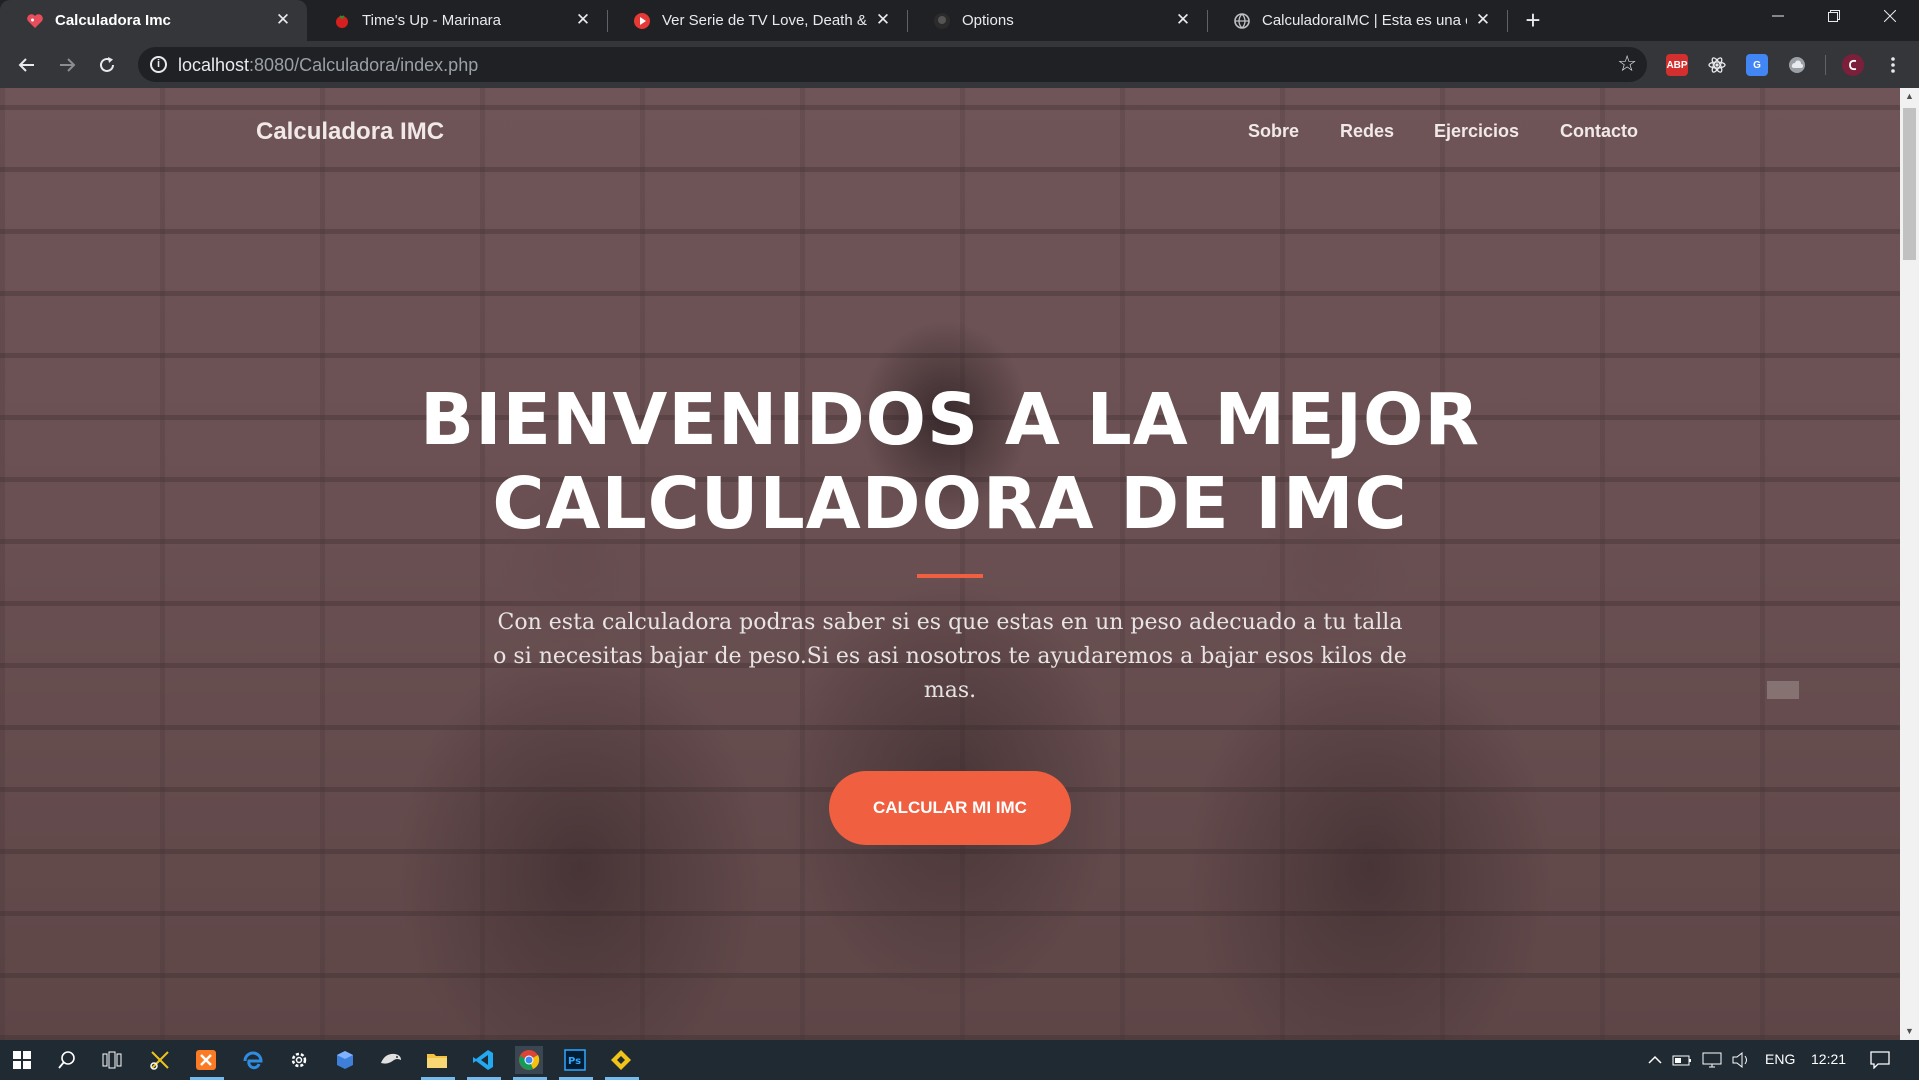 The image size is (1919, 1080). Describe the element at coordinates (364, 65) in the screenshot. I see `url-path: :8080/Calculadora/index.php` at that location.